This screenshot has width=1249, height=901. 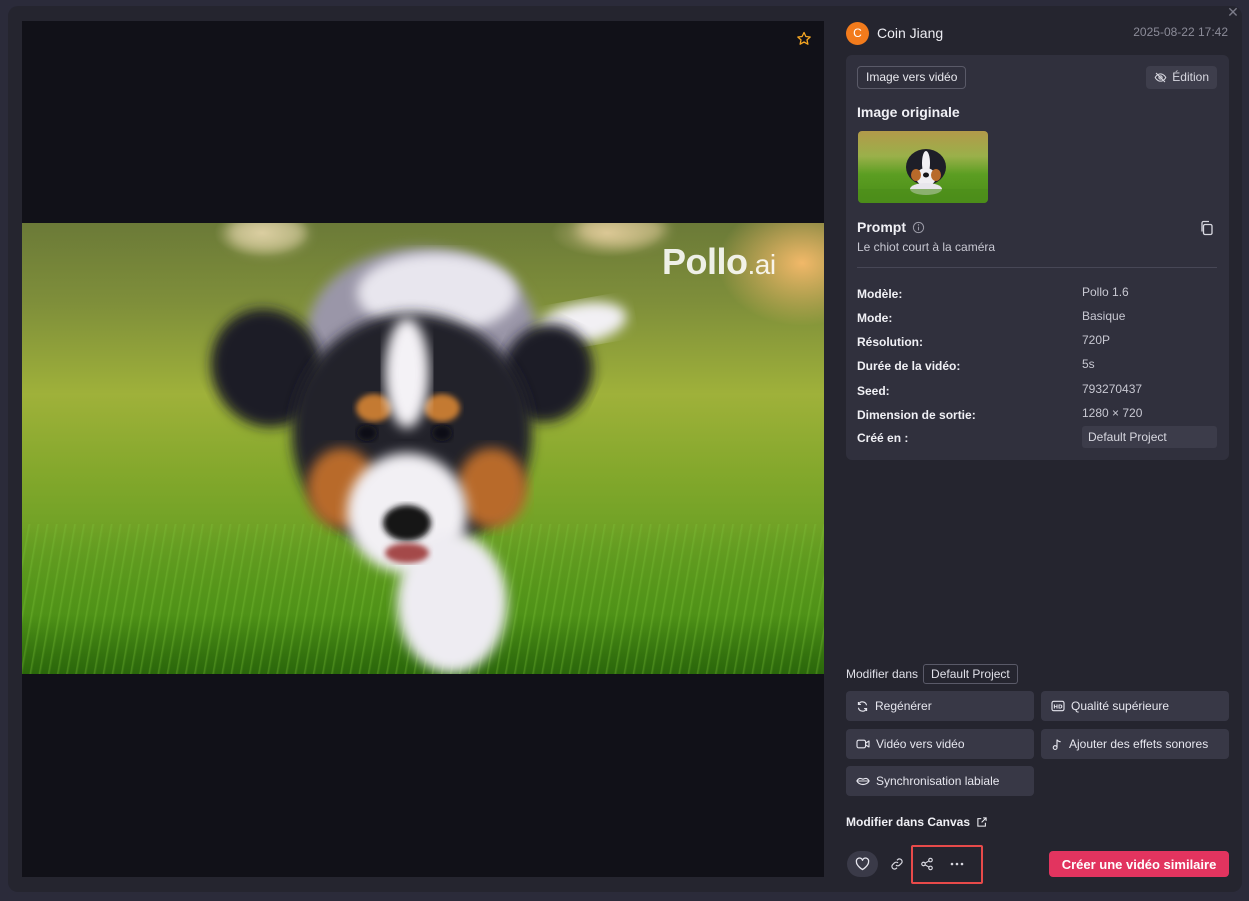 What do you see at coordinates (916, 415) in the screenshot?
I see `meta-label: Dimension de sortie:` at bounding box center [916, 415].